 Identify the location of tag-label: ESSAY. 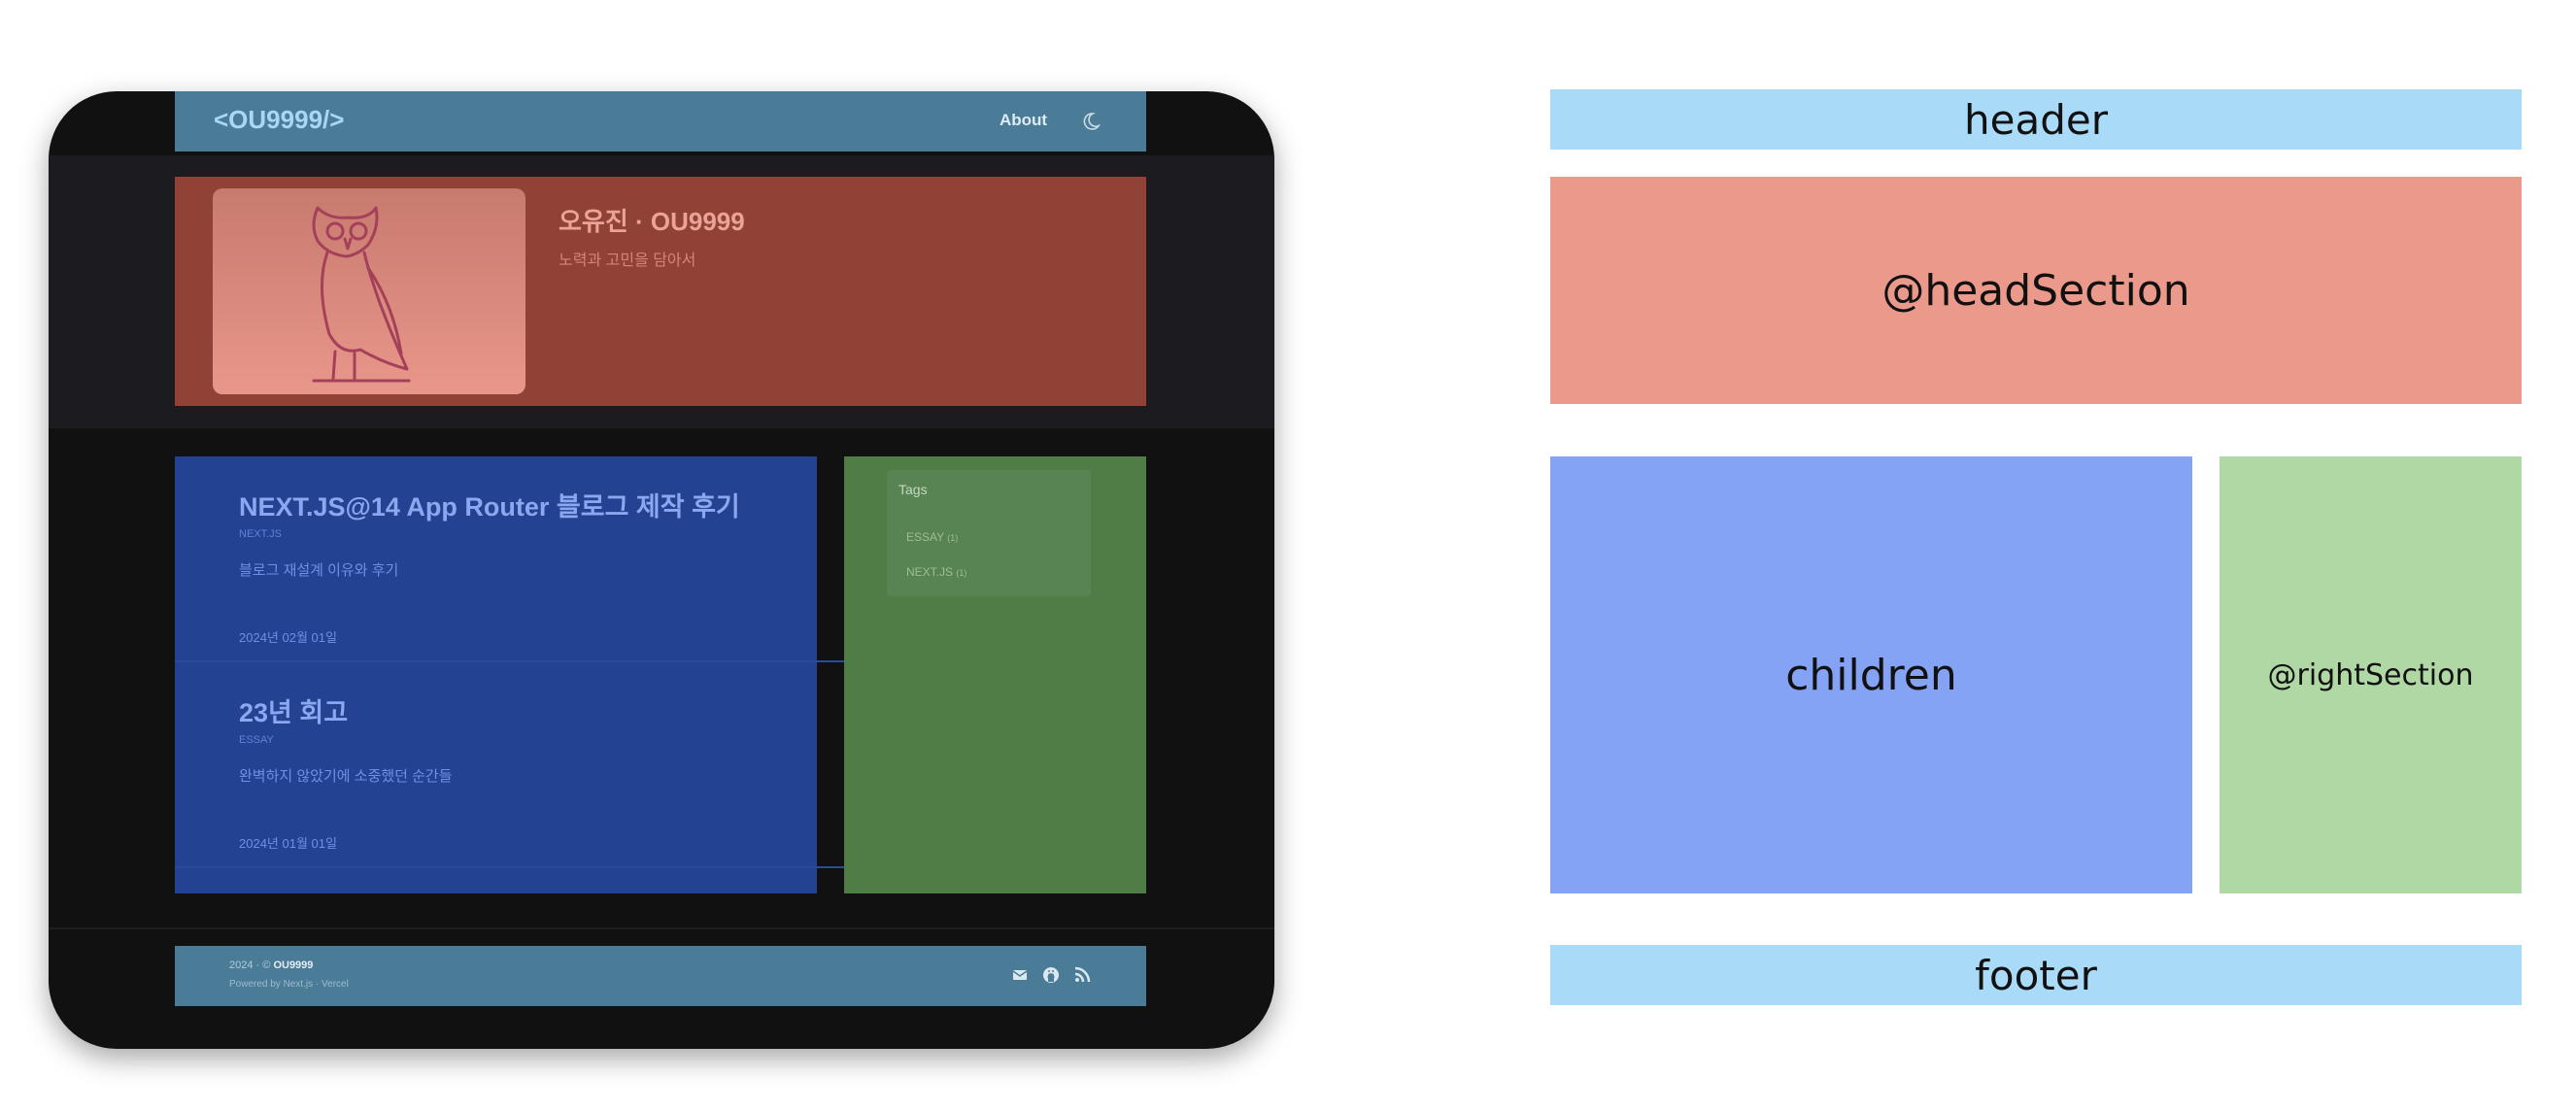
(925, 537).